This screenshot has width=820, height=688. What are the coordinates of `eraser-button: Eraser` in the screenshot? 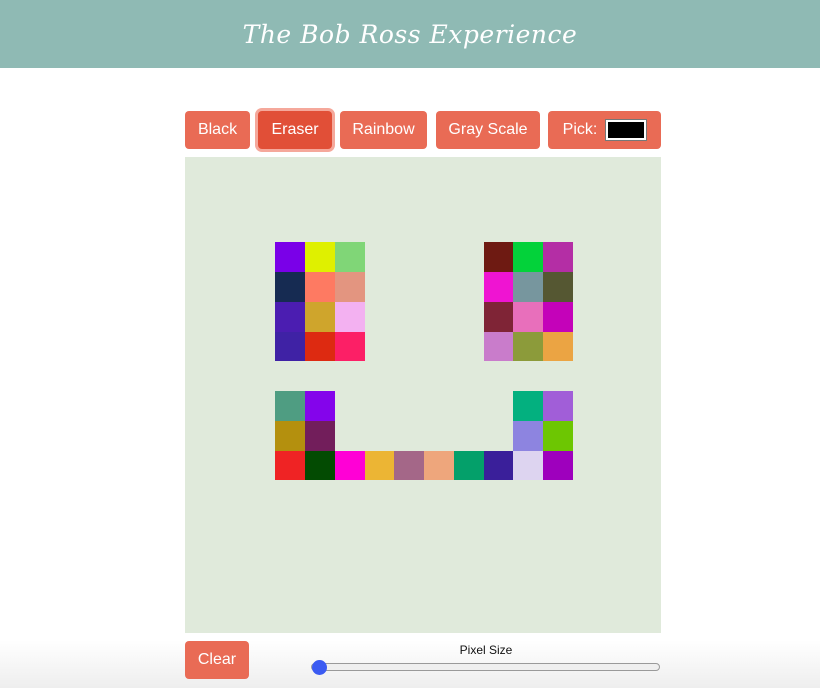 It's located at (295, 130).